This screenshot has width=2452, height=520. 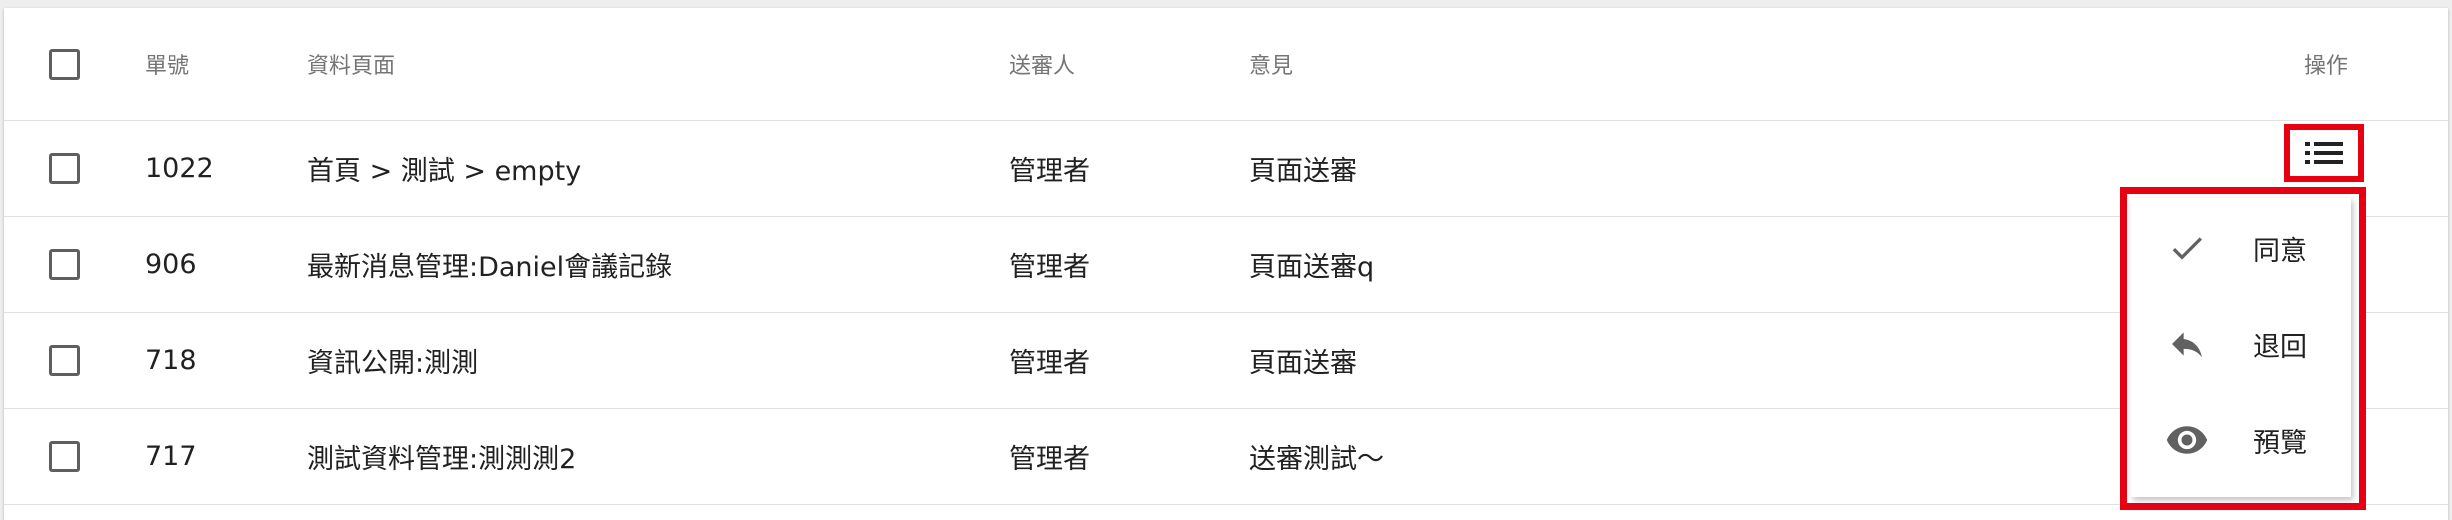 What do you see at coordinates (2326, 66) in the screenshot?
I see `header-action: 操作` at bounding box center [2326, 66].